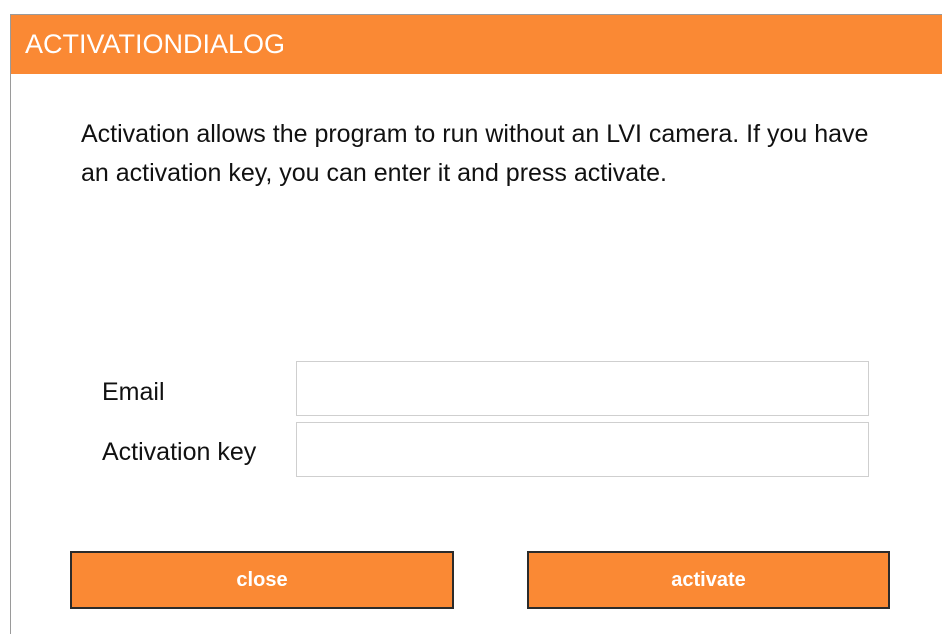 This screenshot has height=634, width=942. I want to click on close-button: close, so click(262, 580).